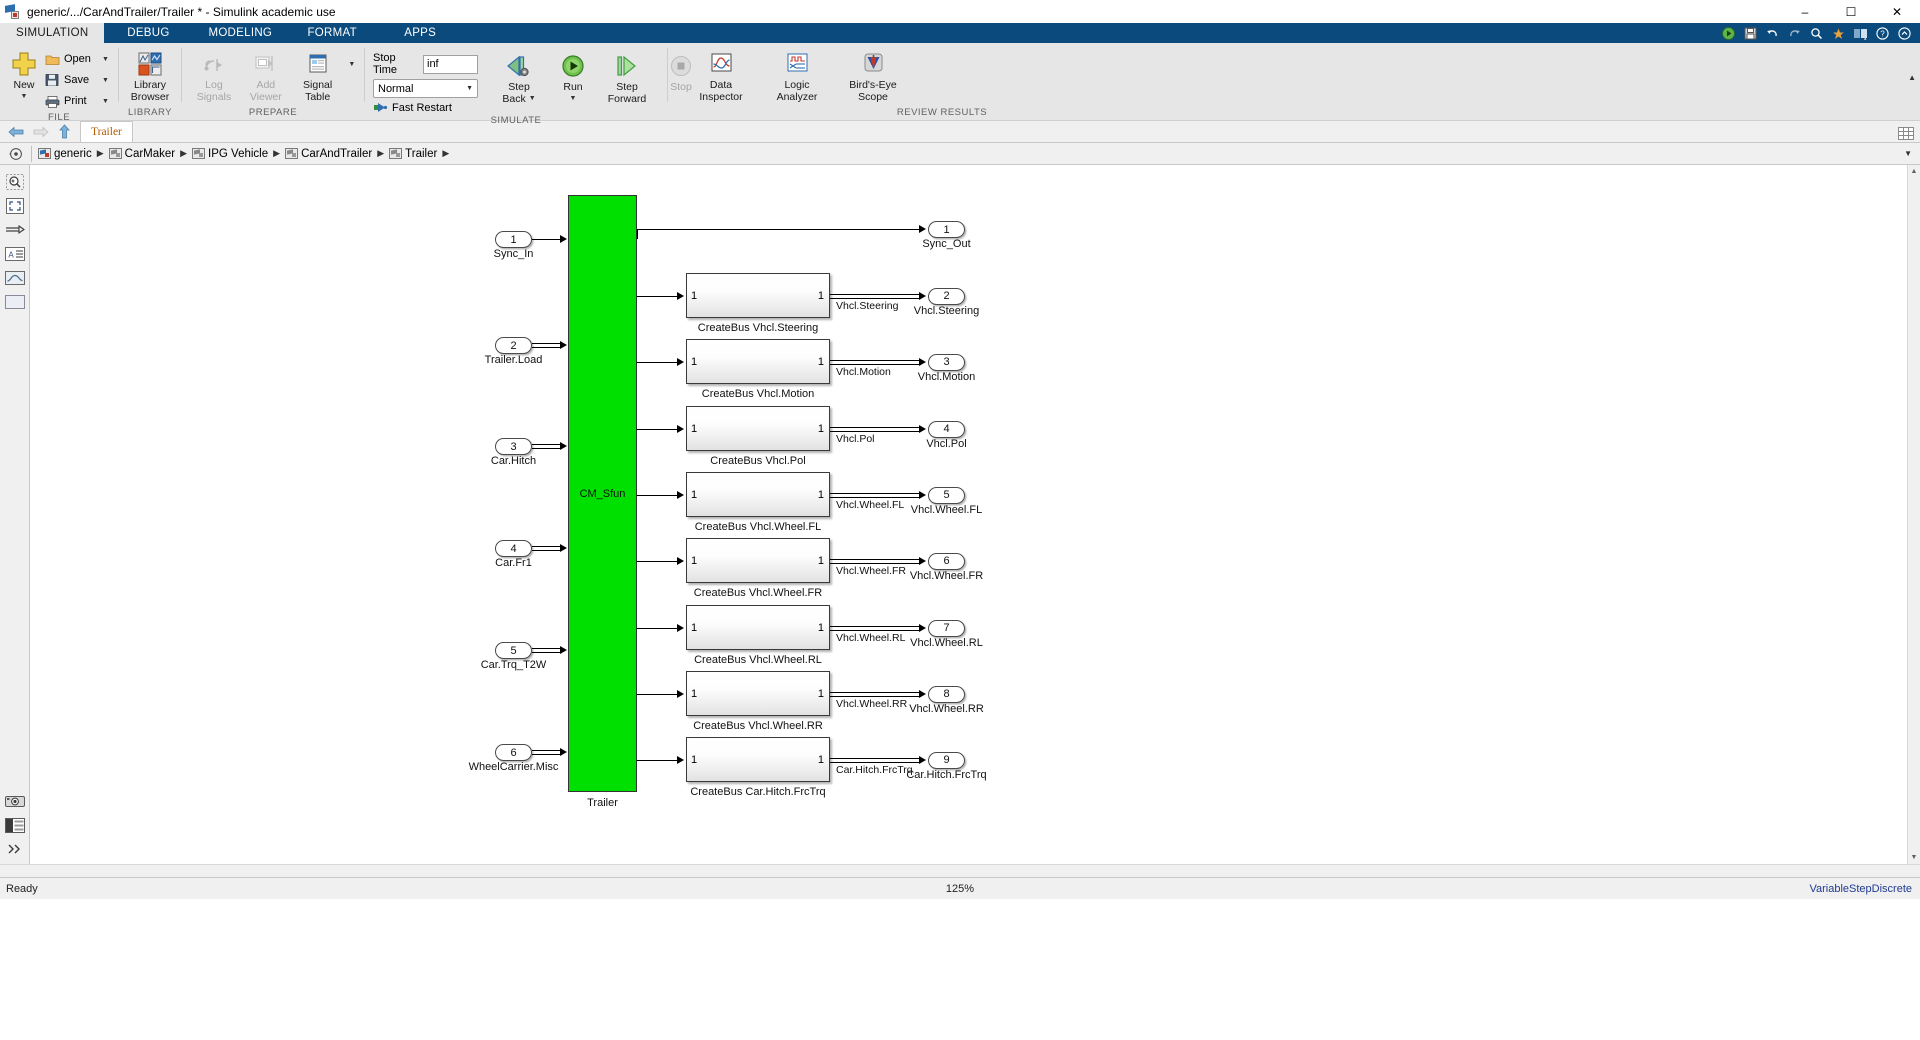 The width and height of the screenshot is (1920, 1040). What do you see at coordinates (946, 362) in the screenshot?
I see `output-port-3: 3` at bounding box center [946, 362].